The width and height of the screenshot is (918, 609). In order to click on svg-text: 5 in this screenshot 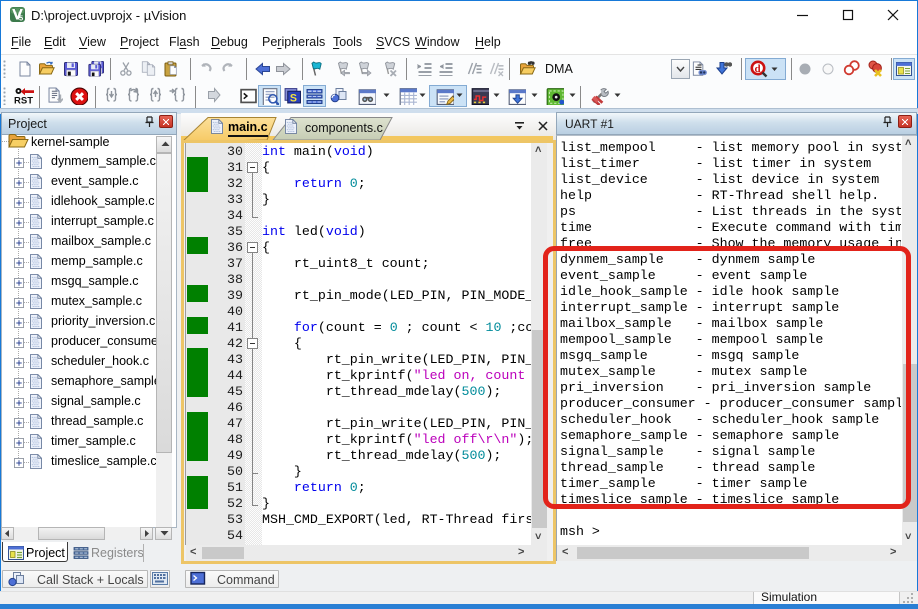, I will do `click(21, 18)`.